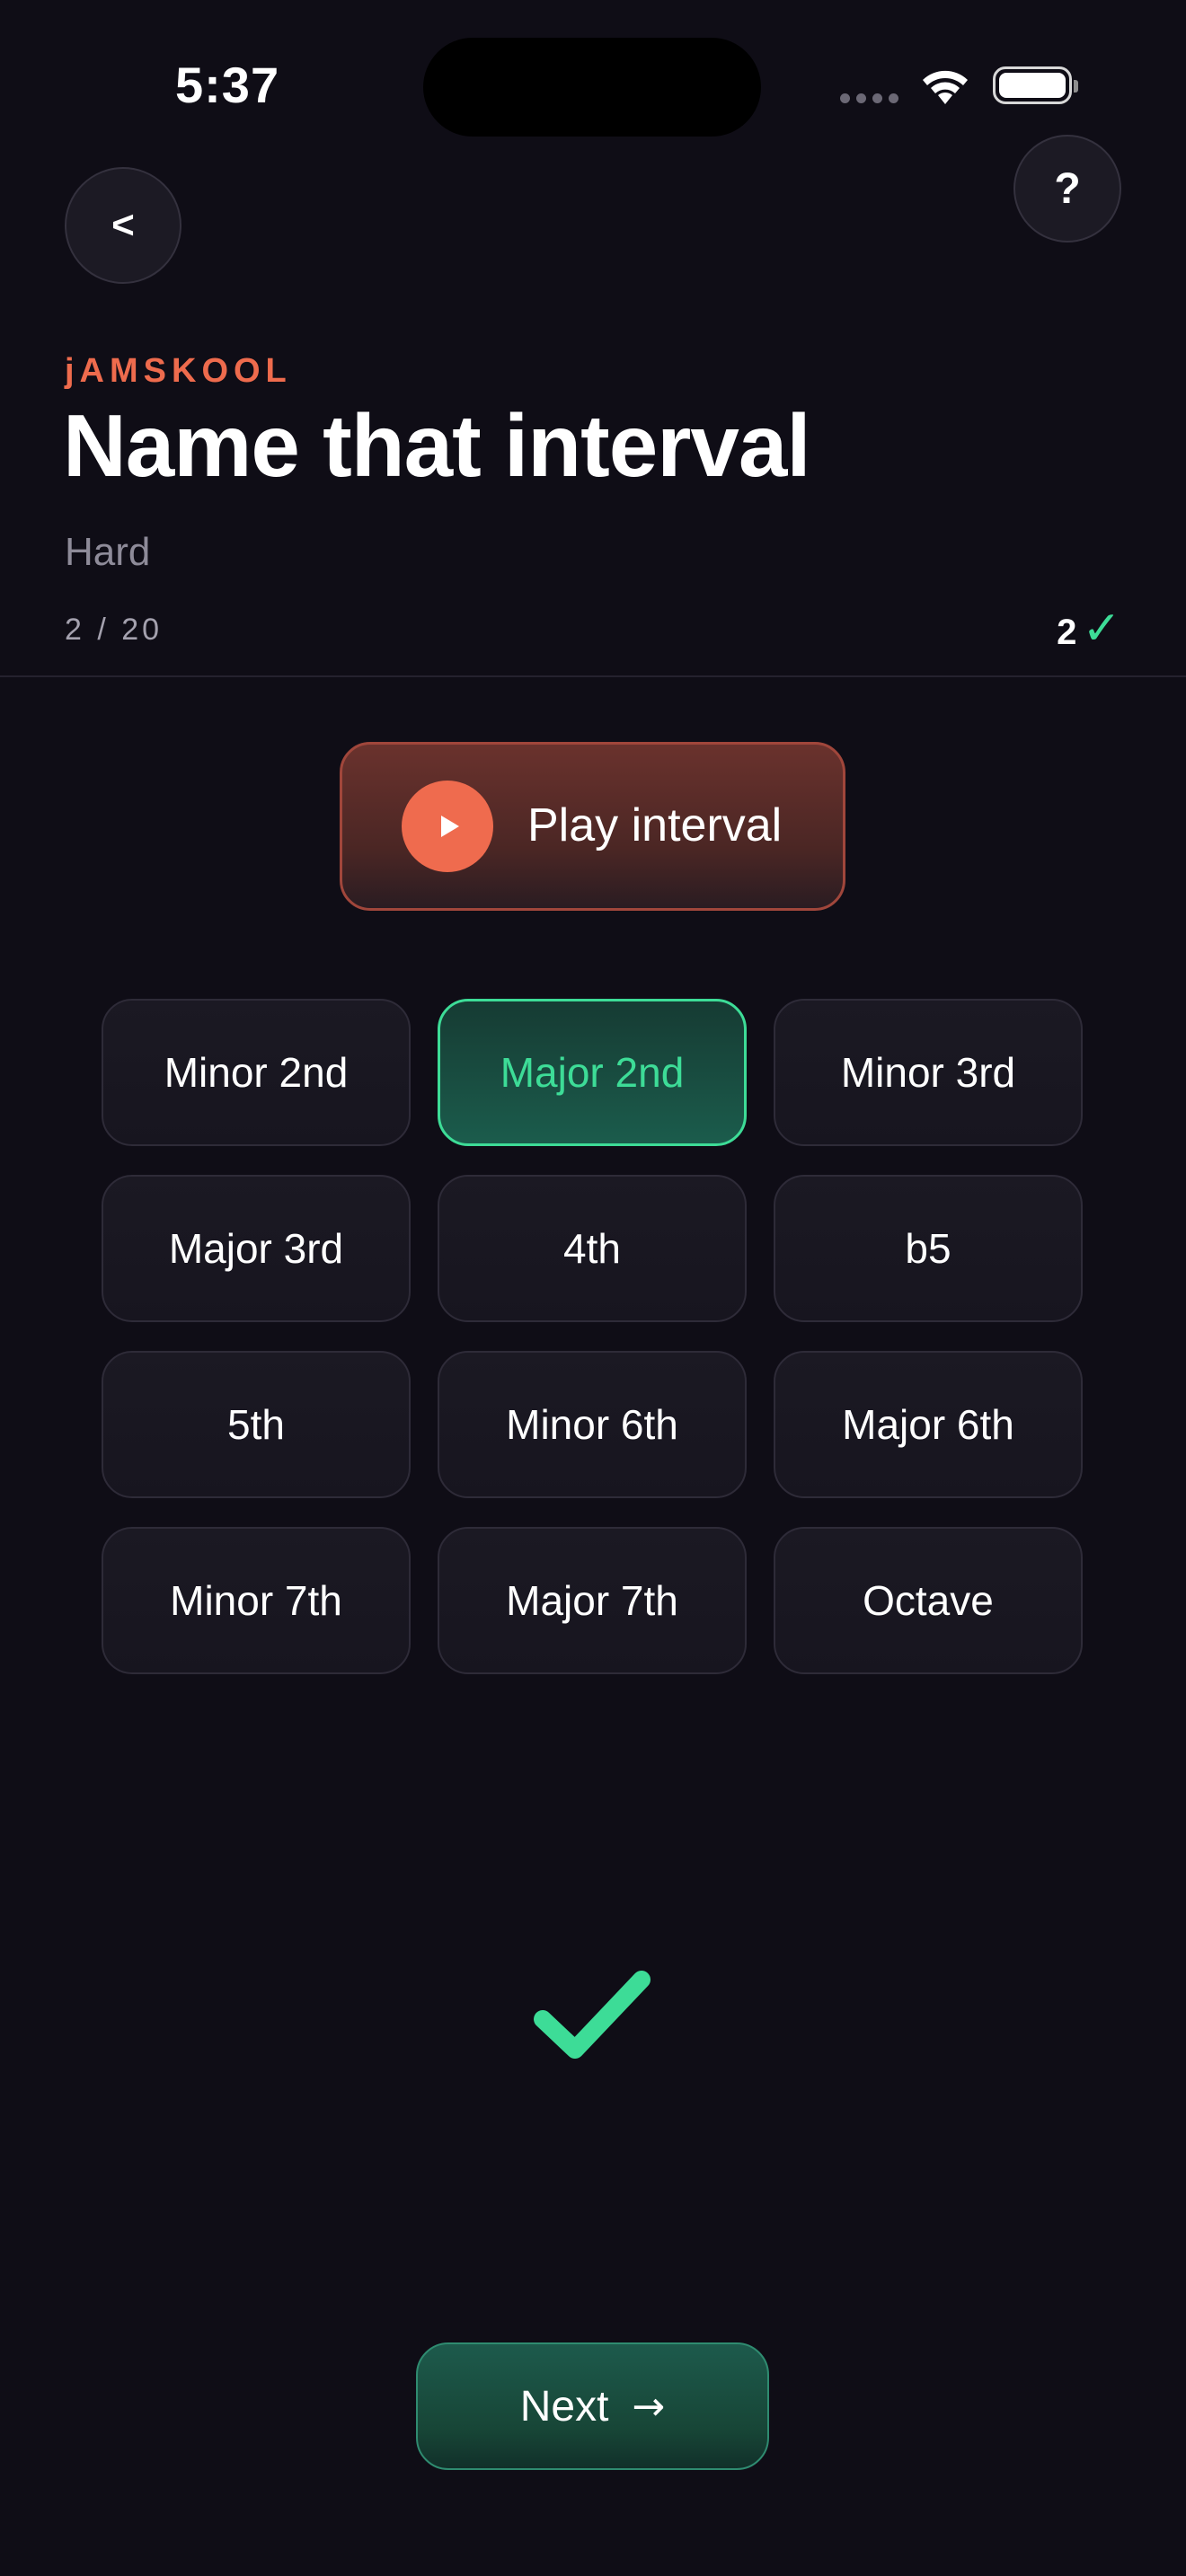  What do you see at coordinates (1067, 189) in the screenshot?
I see `help-button: ?` at bounding box center [1067, 189].